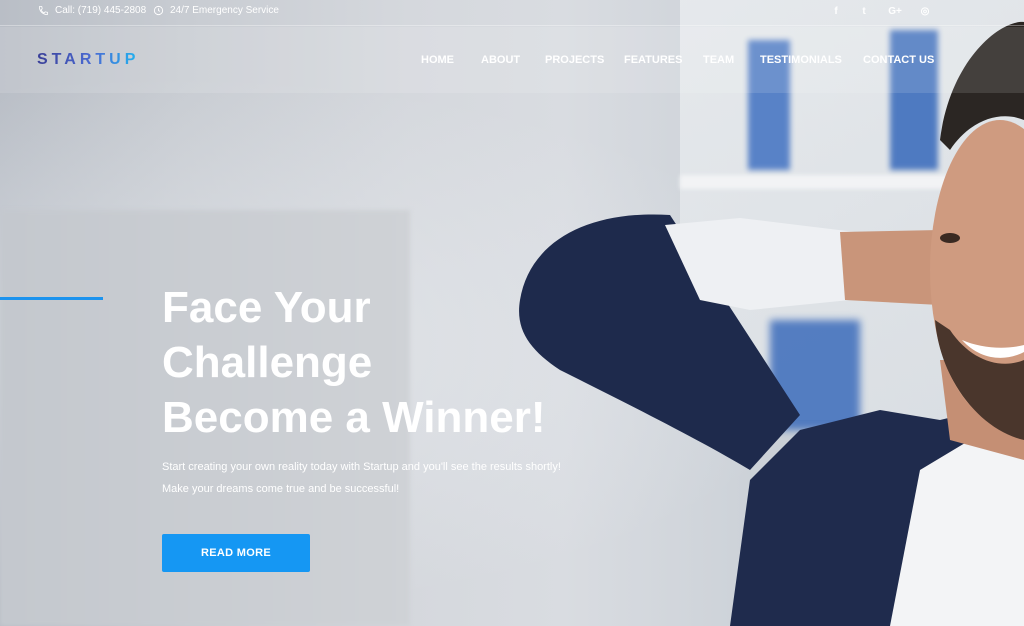 Image resolution: width=1024 pixels, height=626 pixels. What do you see at coordinates (925, 12) in the screenshot?
I see `instagram-icon: ◎` at bounding box center [925, 12].